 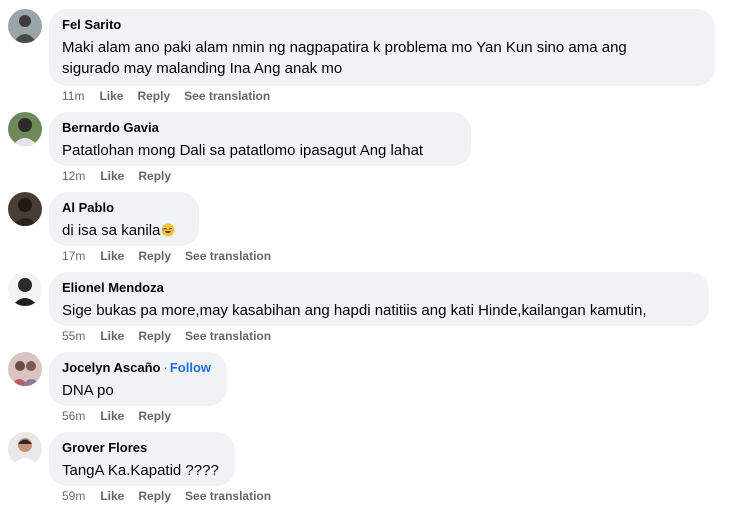 I want to click on comment-text: di isa sa kanila, so click(x=123, y=230).